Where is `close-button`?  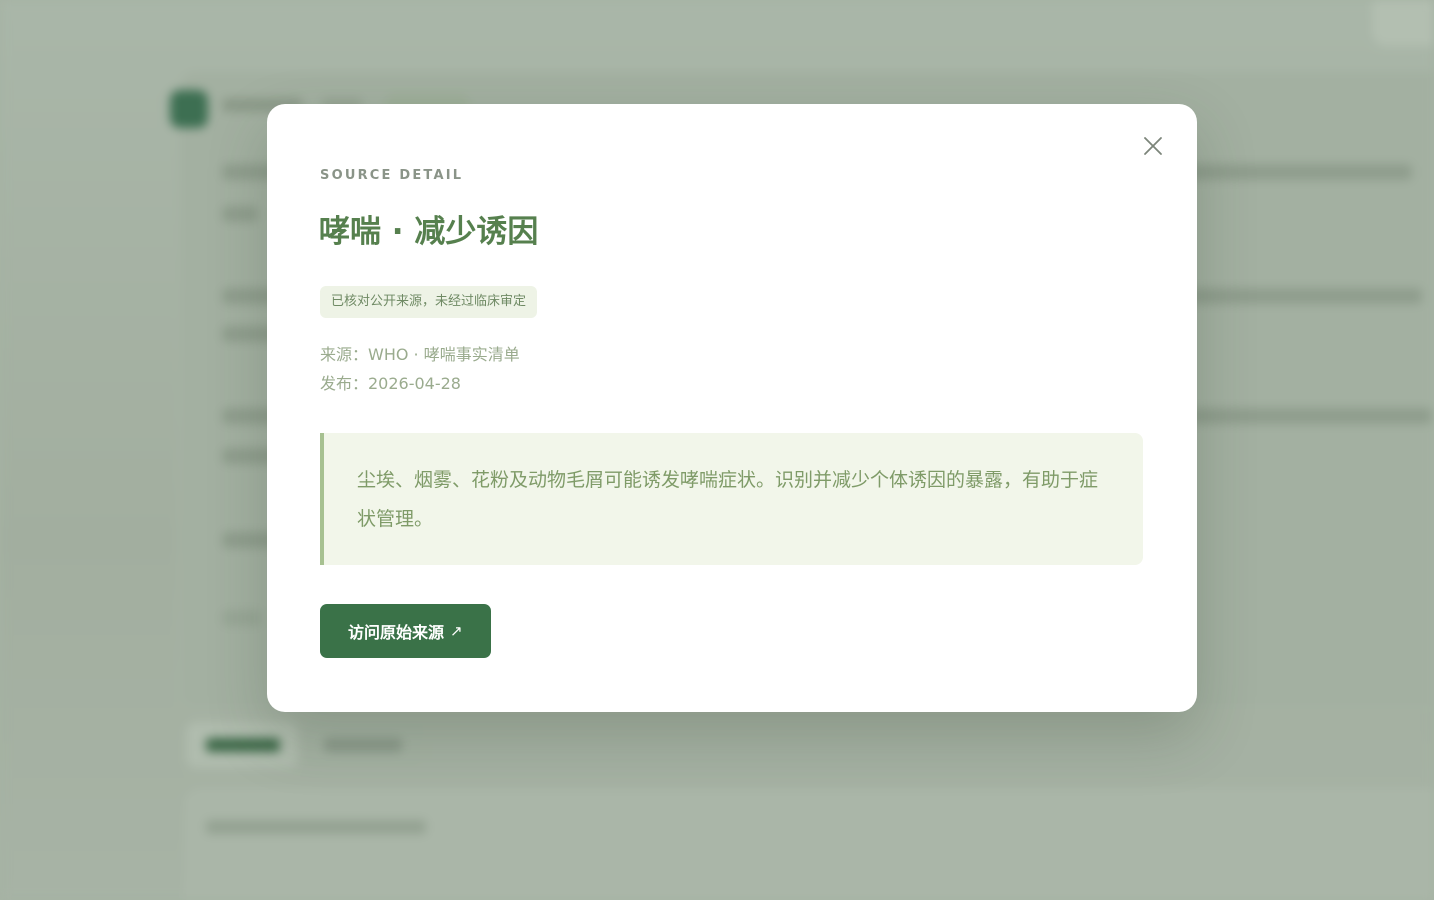
close-button is located at coordinates (1153, 146).